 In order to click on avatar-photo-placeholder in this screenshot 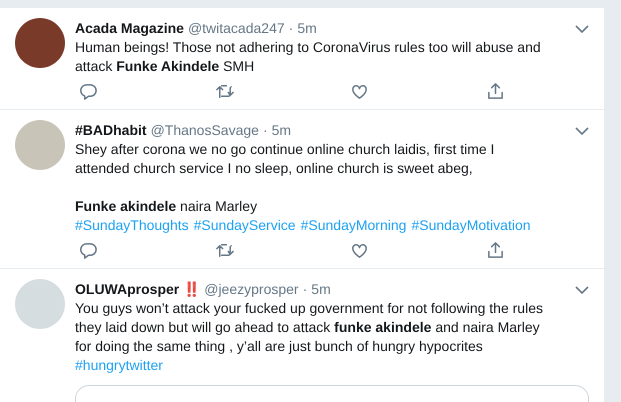, I will do `click(40, 43)`.